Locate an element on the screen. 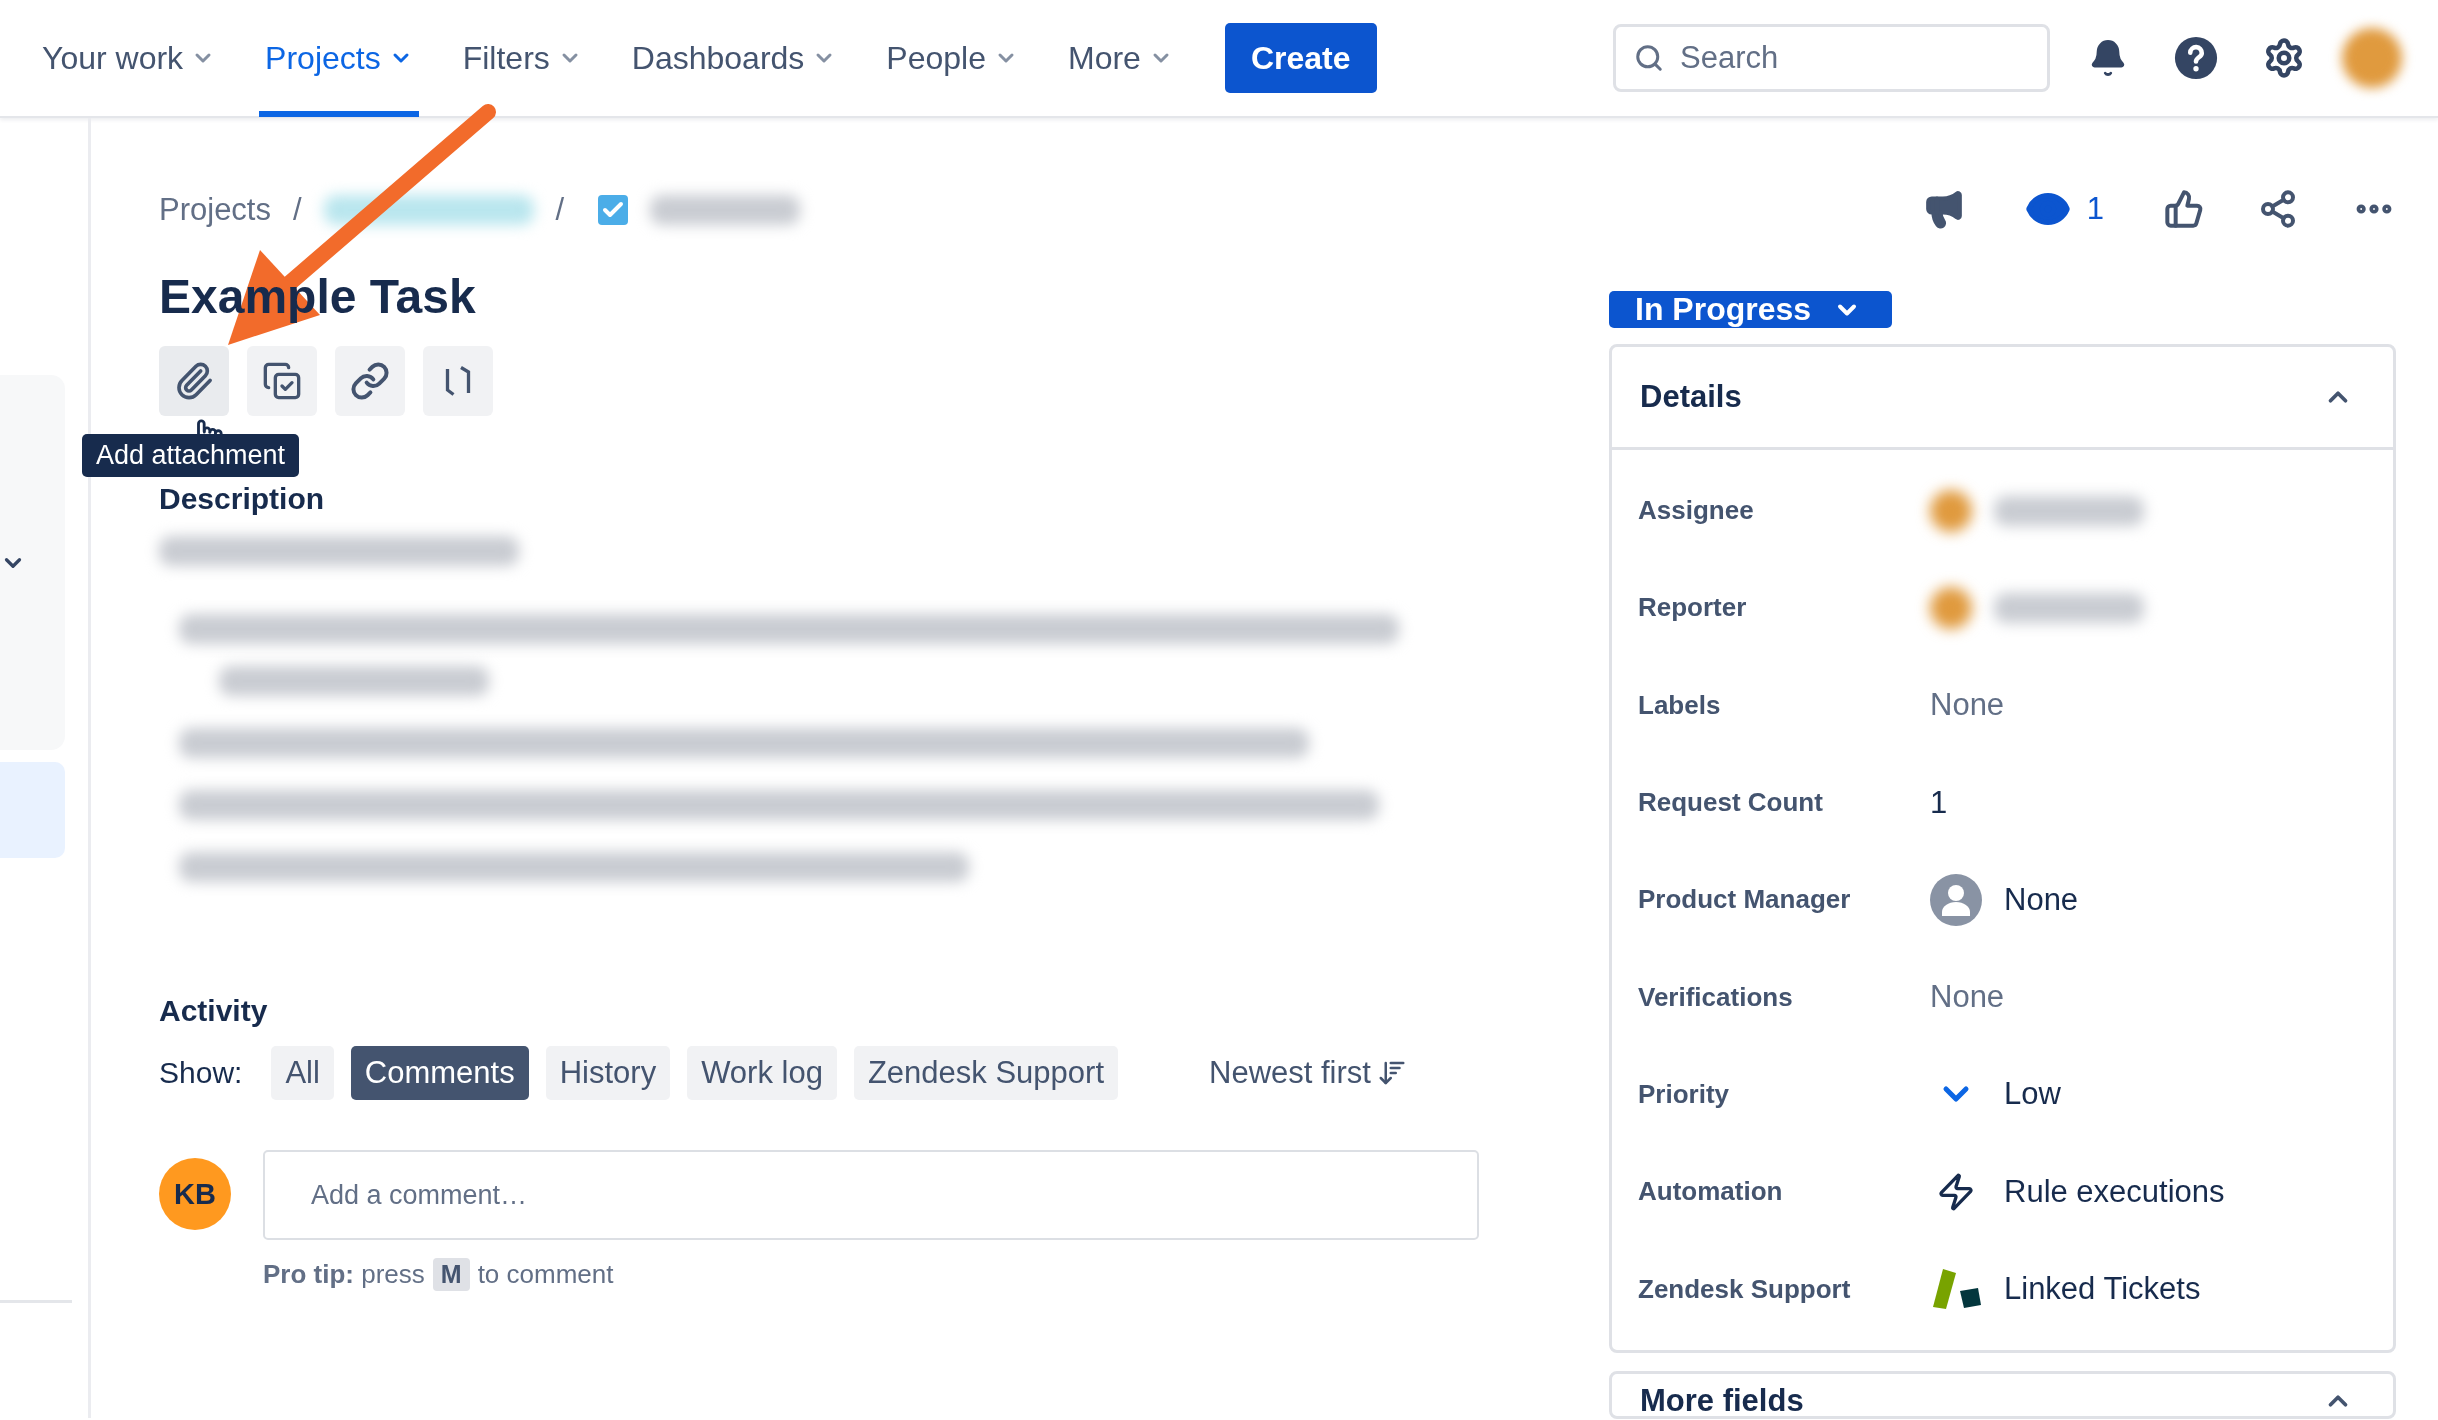  nav-menu-item: Your work is located at coordinates (129, 58).